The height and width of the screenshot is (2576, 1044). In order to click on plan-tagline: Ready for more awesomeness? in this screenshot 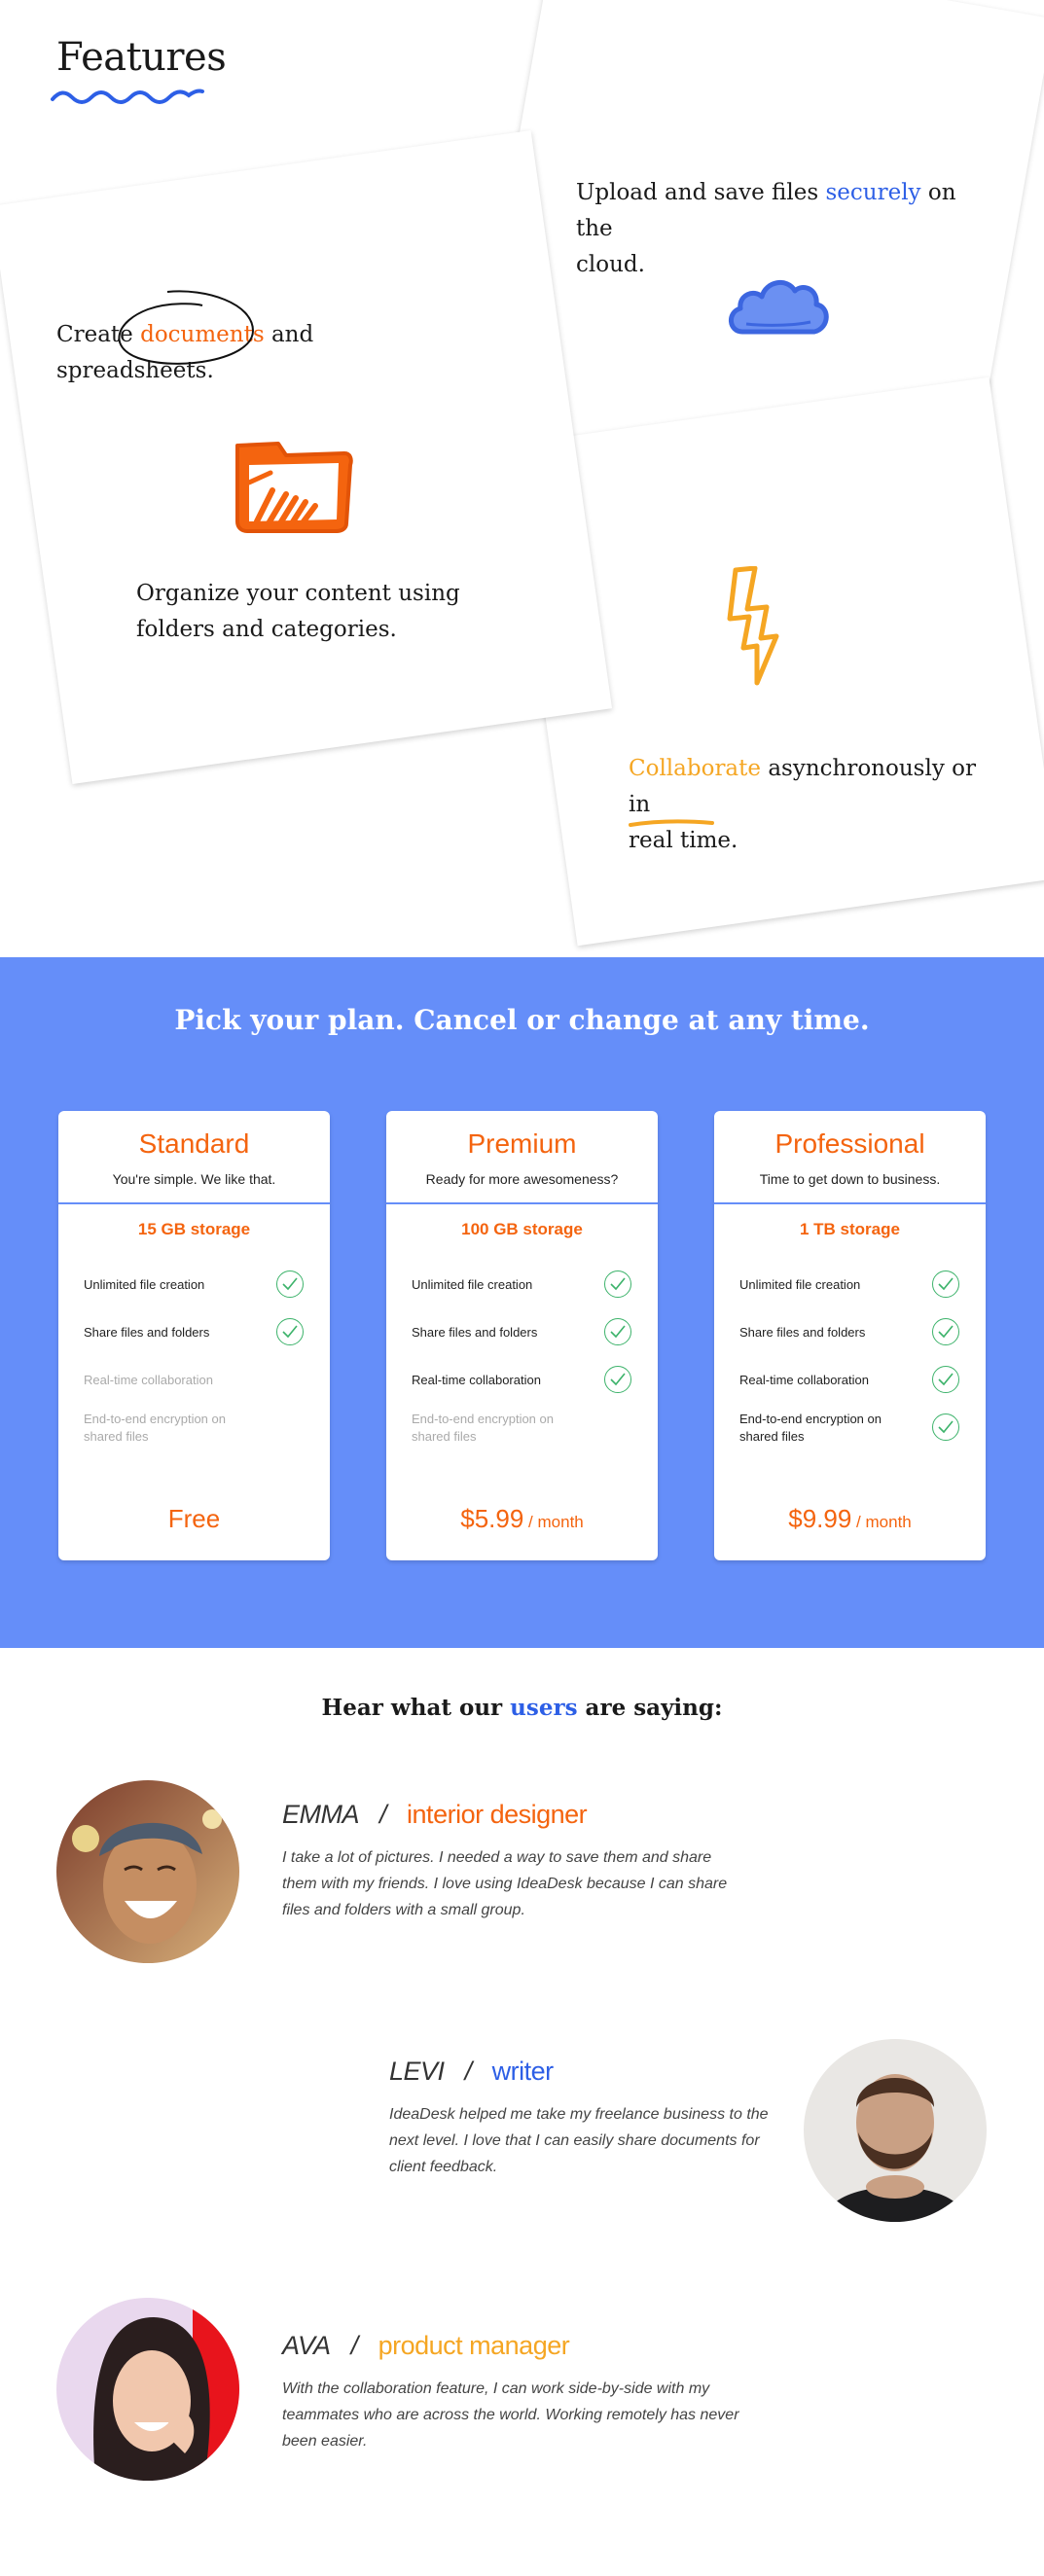, I will do `click(522, 1179)`.